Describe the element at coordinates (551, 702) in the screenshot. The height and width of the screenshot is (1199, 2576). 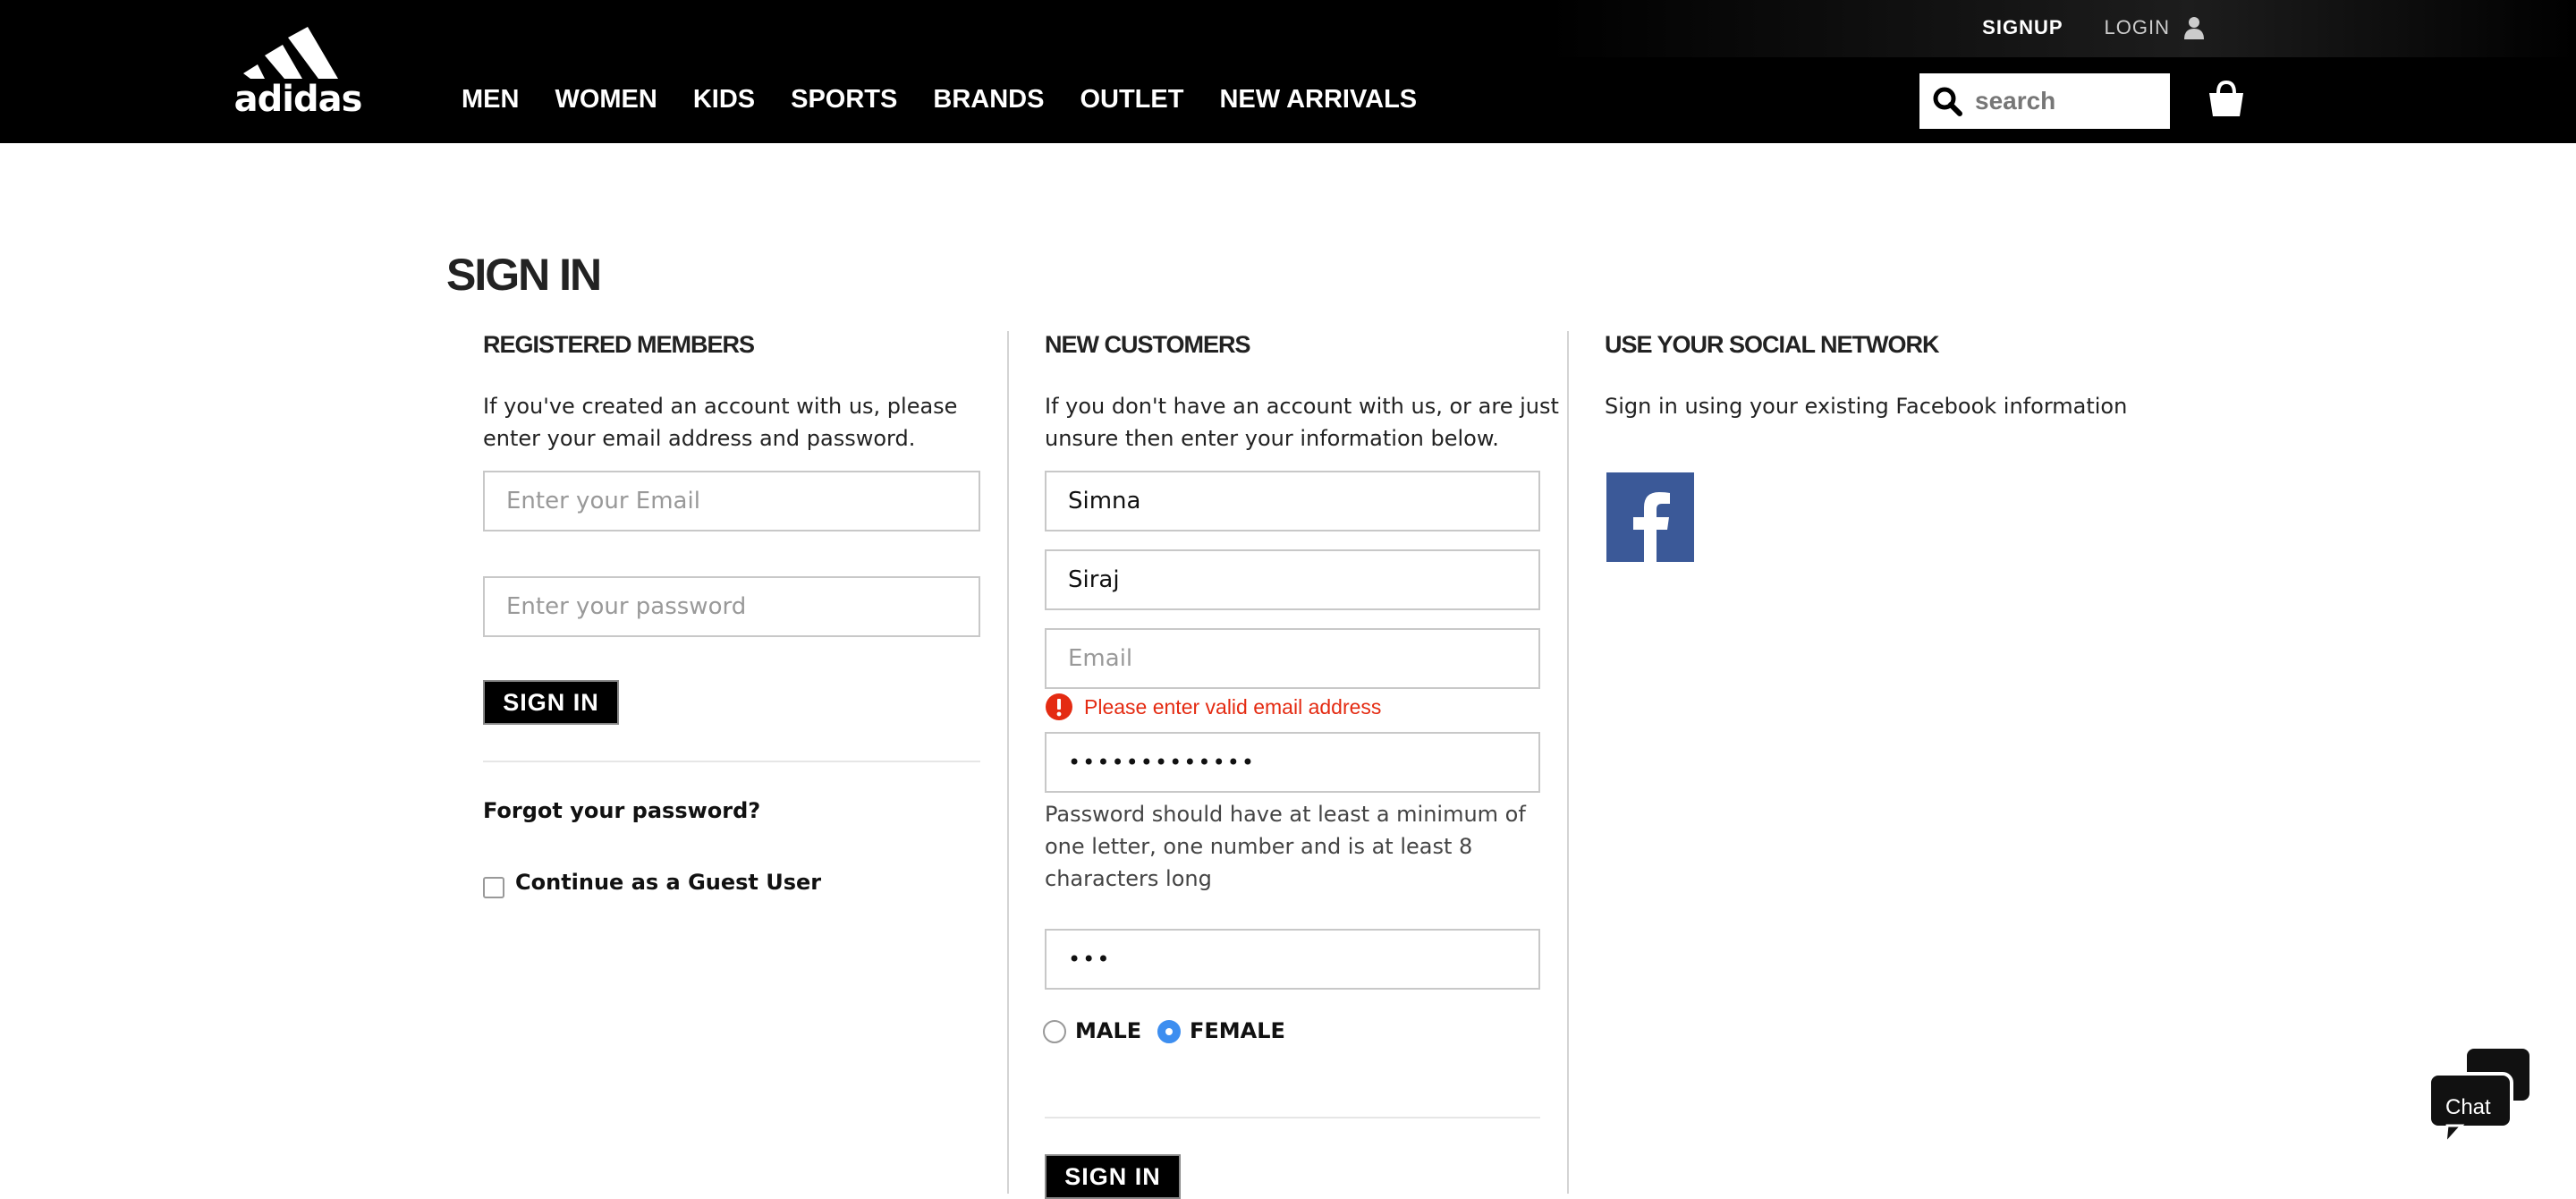
I see `sign-in-button: SIGN IN` at that location.